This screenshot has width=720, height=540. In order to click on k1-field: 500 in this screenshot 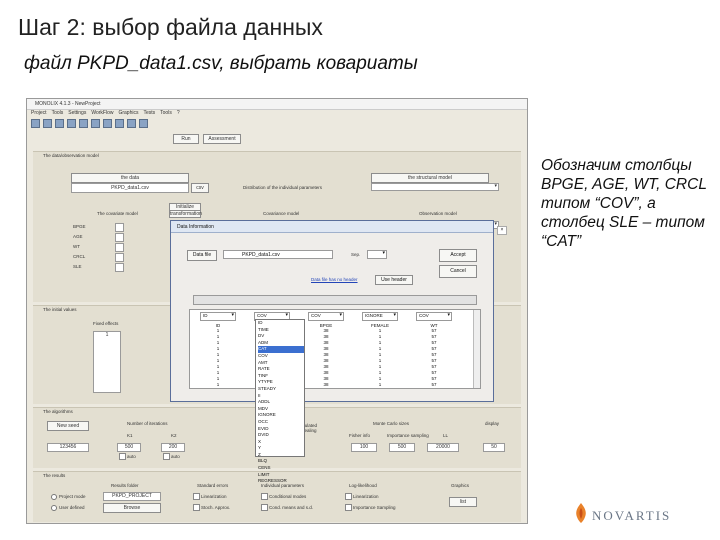, I will do `click(129, 447)`.